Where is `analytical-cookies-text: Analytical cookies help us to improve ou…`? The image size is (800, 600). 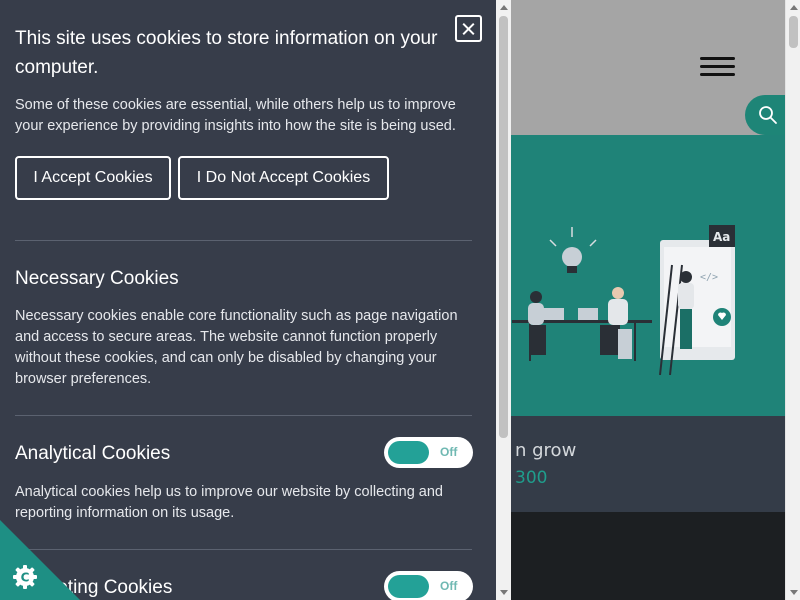 analytical-cookies-text: Analytical cookies help us to improve ou… is located at coordinates (229, 502).